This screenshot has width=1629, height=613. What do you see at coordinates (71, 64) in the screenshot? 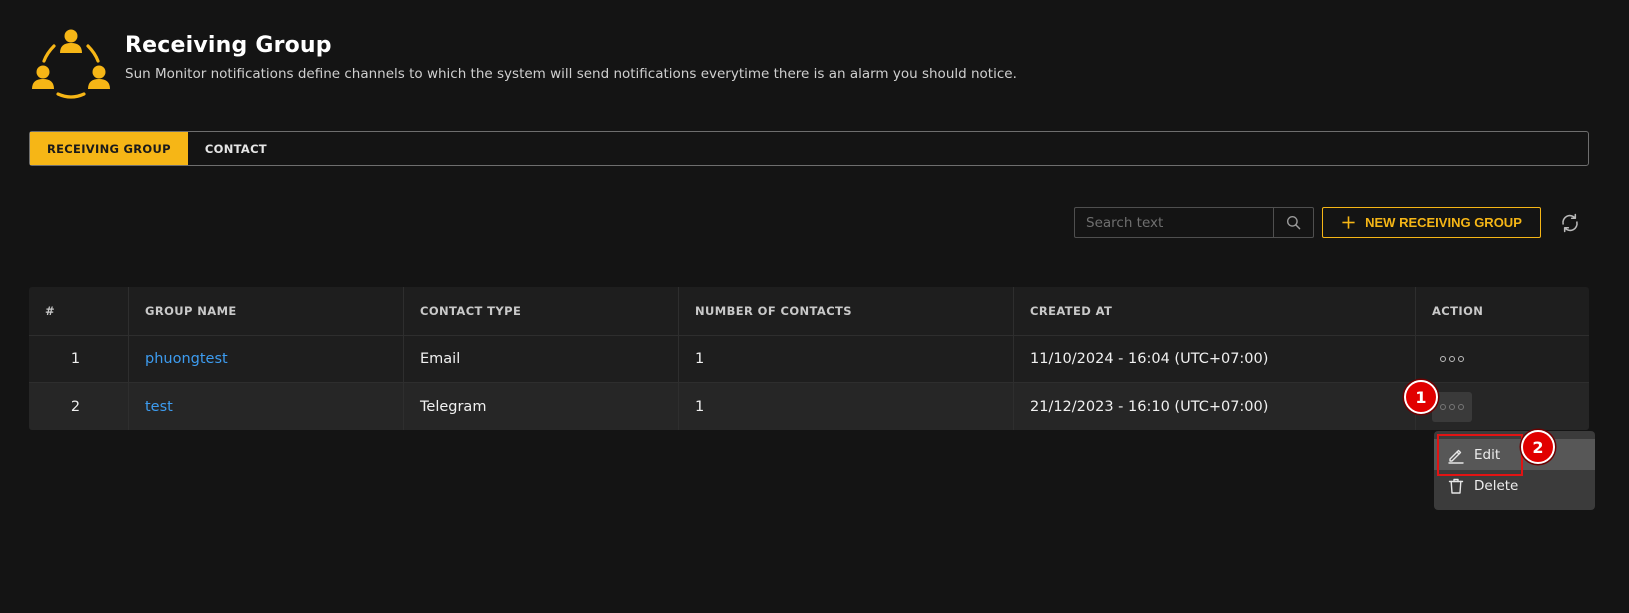
I see `people-group-icon` at bounding box center [71, 64].